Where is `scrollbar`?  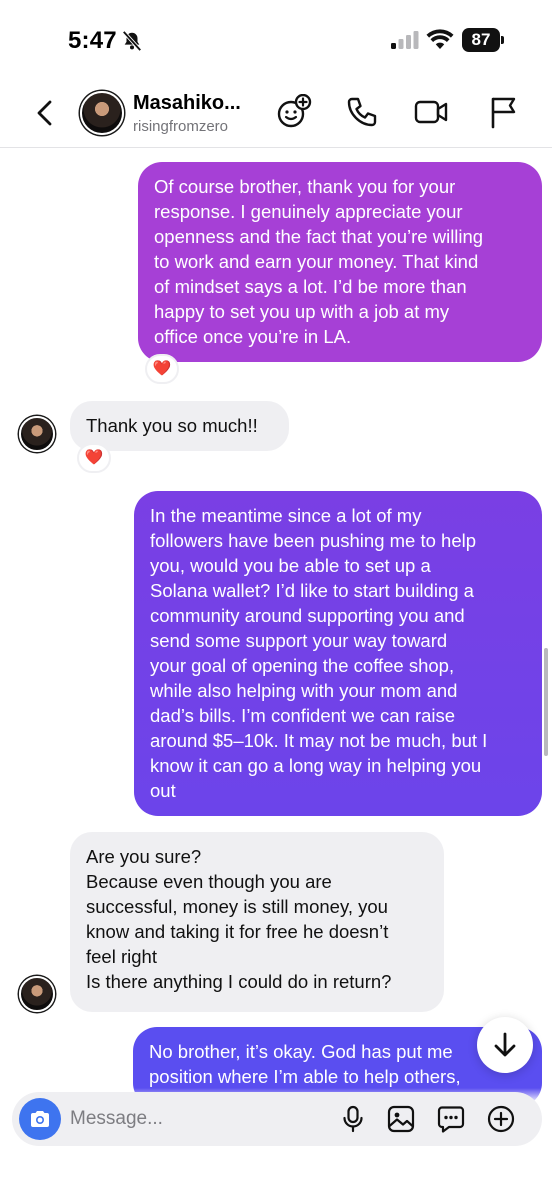 scrollbar is located at coordinates (546, 702).